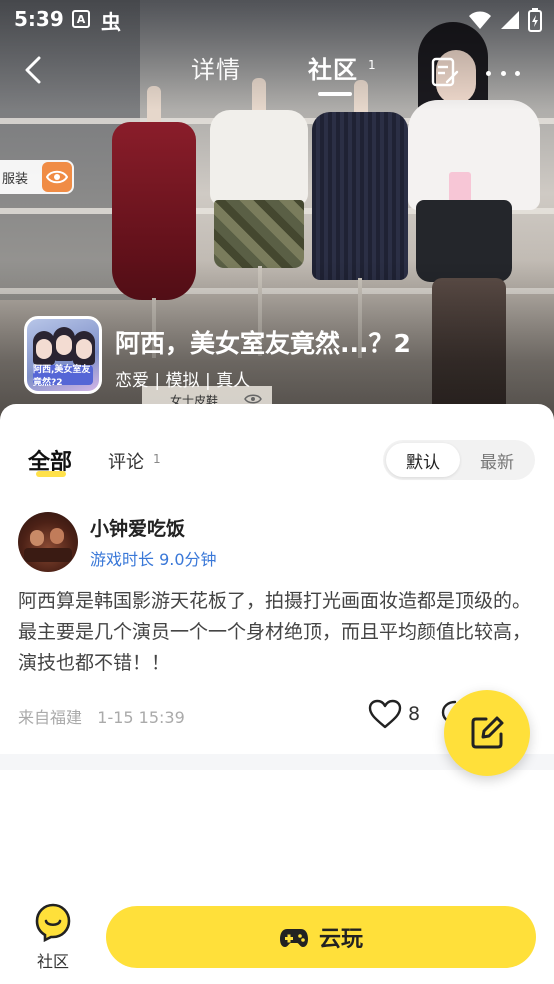 Image resolution: width=554 pixels, height=984 pixels. I want to click on tweed-set, so click(360, 196).